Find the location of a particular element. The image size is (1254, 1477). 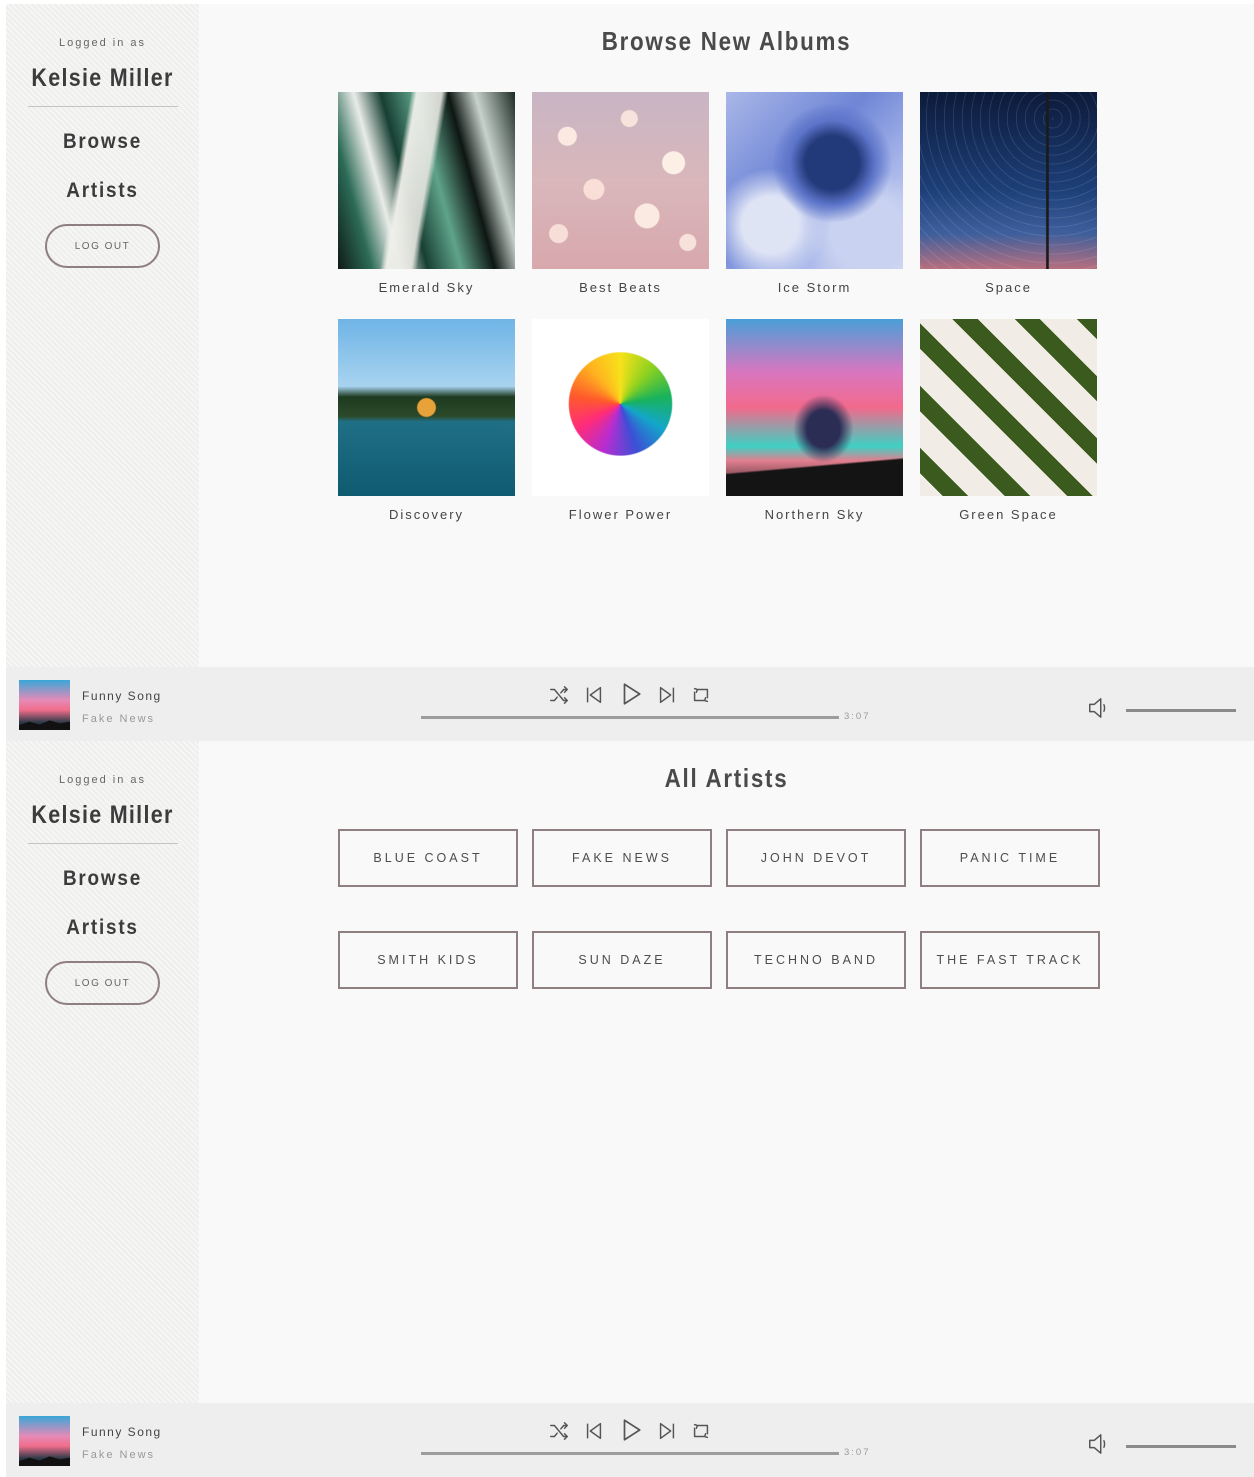

album-card: Northern Sky is located at coordinates (814, 420).